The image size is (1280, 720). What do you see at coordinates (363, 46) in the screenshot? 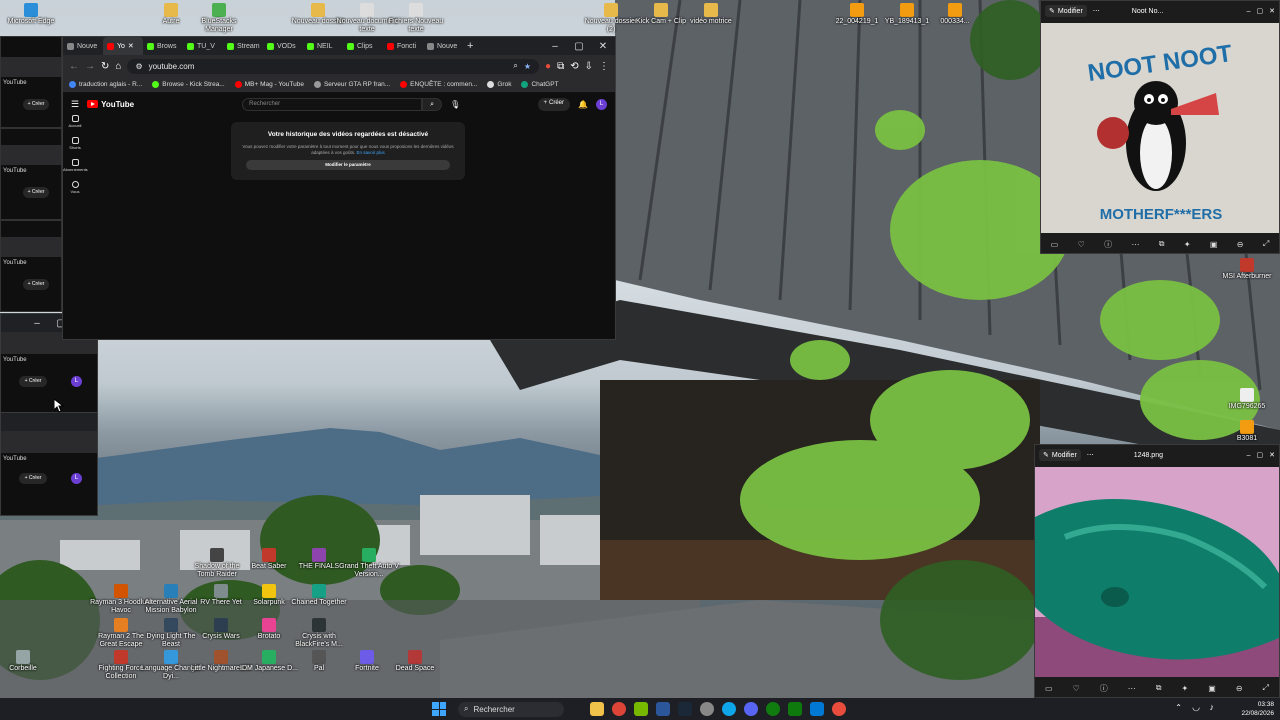
I see `browser-tab: Clips` at bounding box center [363, 46].